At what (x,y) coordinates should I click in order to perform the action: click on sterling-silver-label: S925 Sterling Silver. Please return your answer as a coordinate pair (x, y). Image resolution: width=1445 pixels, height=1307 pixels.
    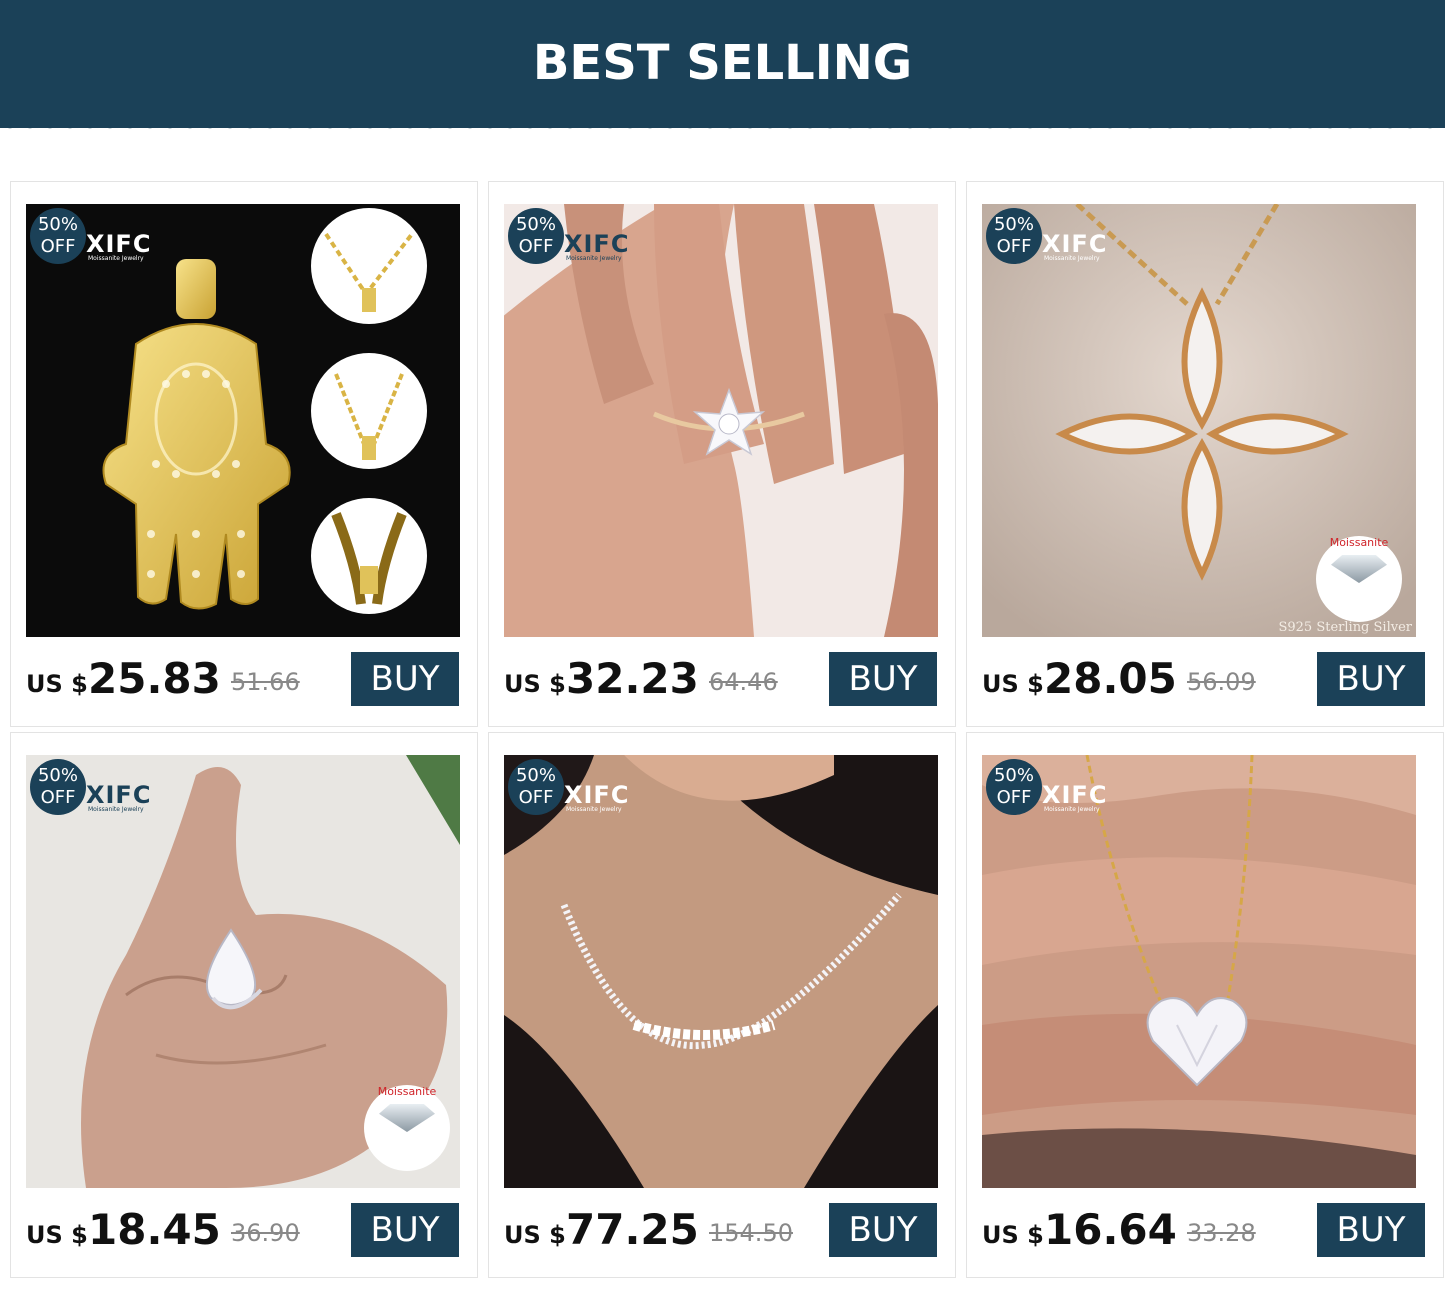
    Looking at the image, I should click on (1345, 627).